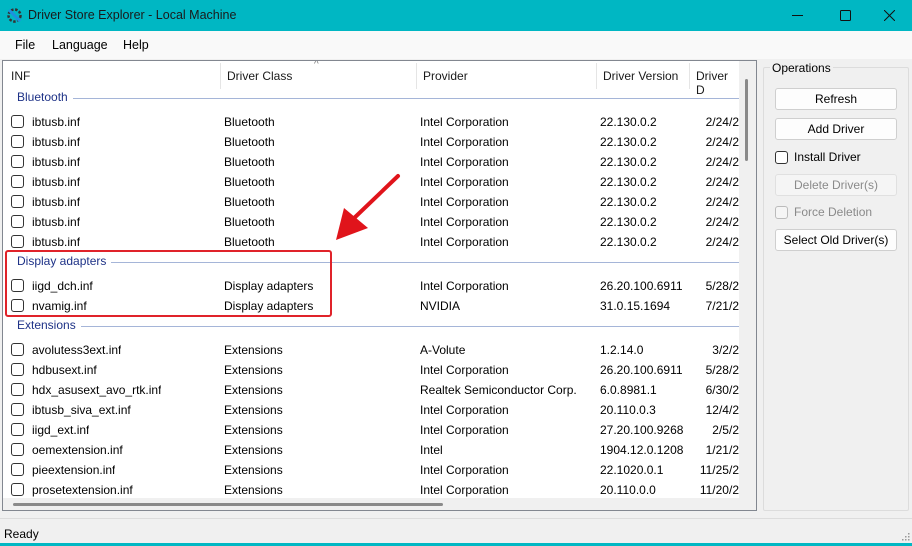 The width and height of the screenshot is (912, 546). I want to click on force-deletion-checkbox: Force Deletion, so click(823, 212).